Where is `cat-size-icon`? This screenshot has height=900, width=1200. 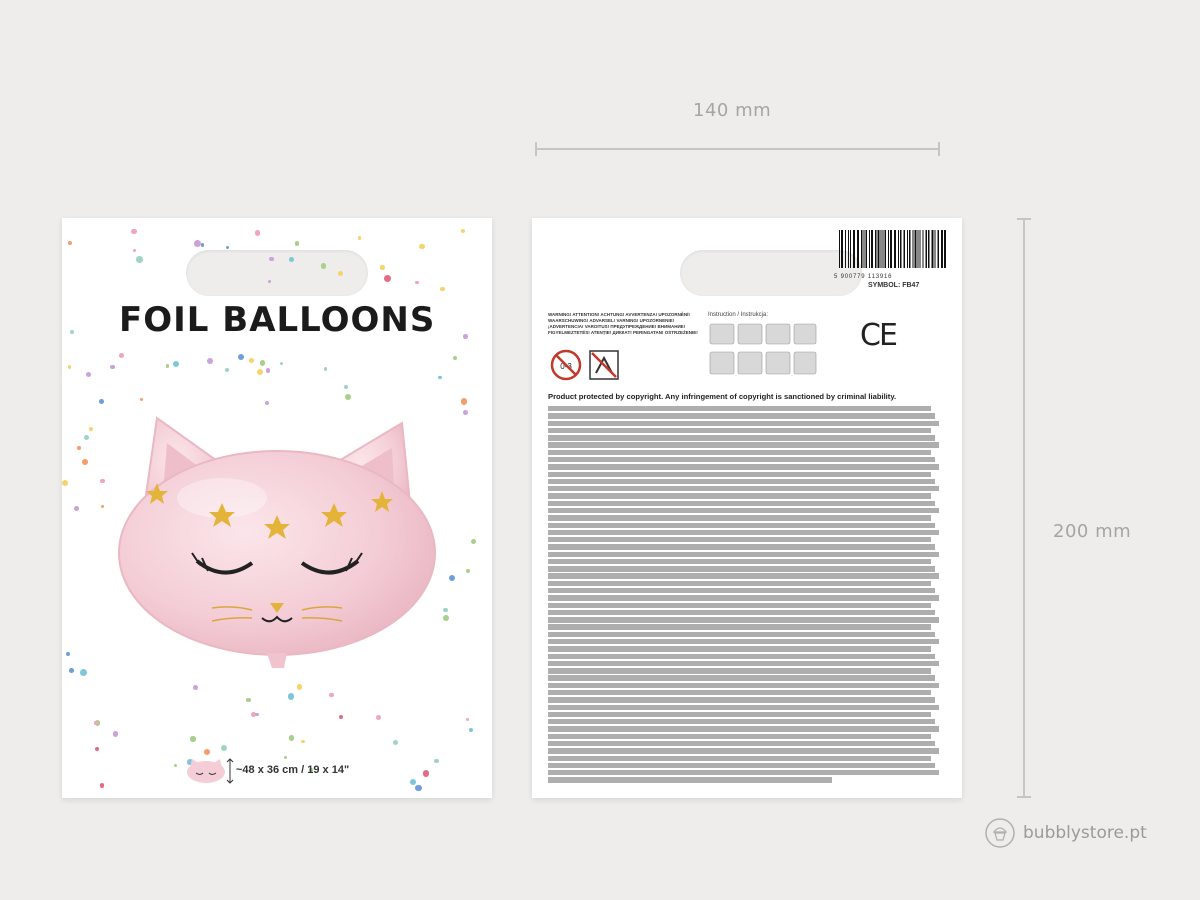 cat-size-icon is located at coordinates (206, 771).